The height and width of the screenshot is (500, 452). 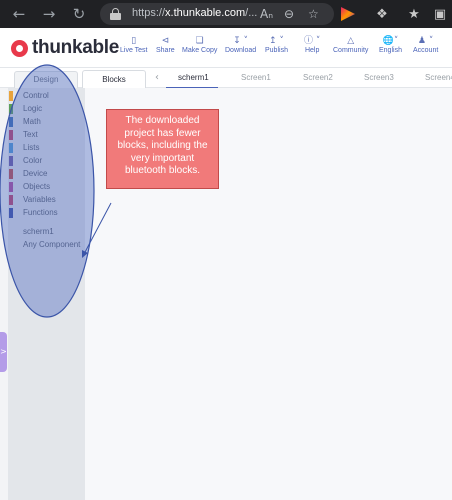 I want to click on chevron-left-icon: ‹, so click(x=157, y=77).